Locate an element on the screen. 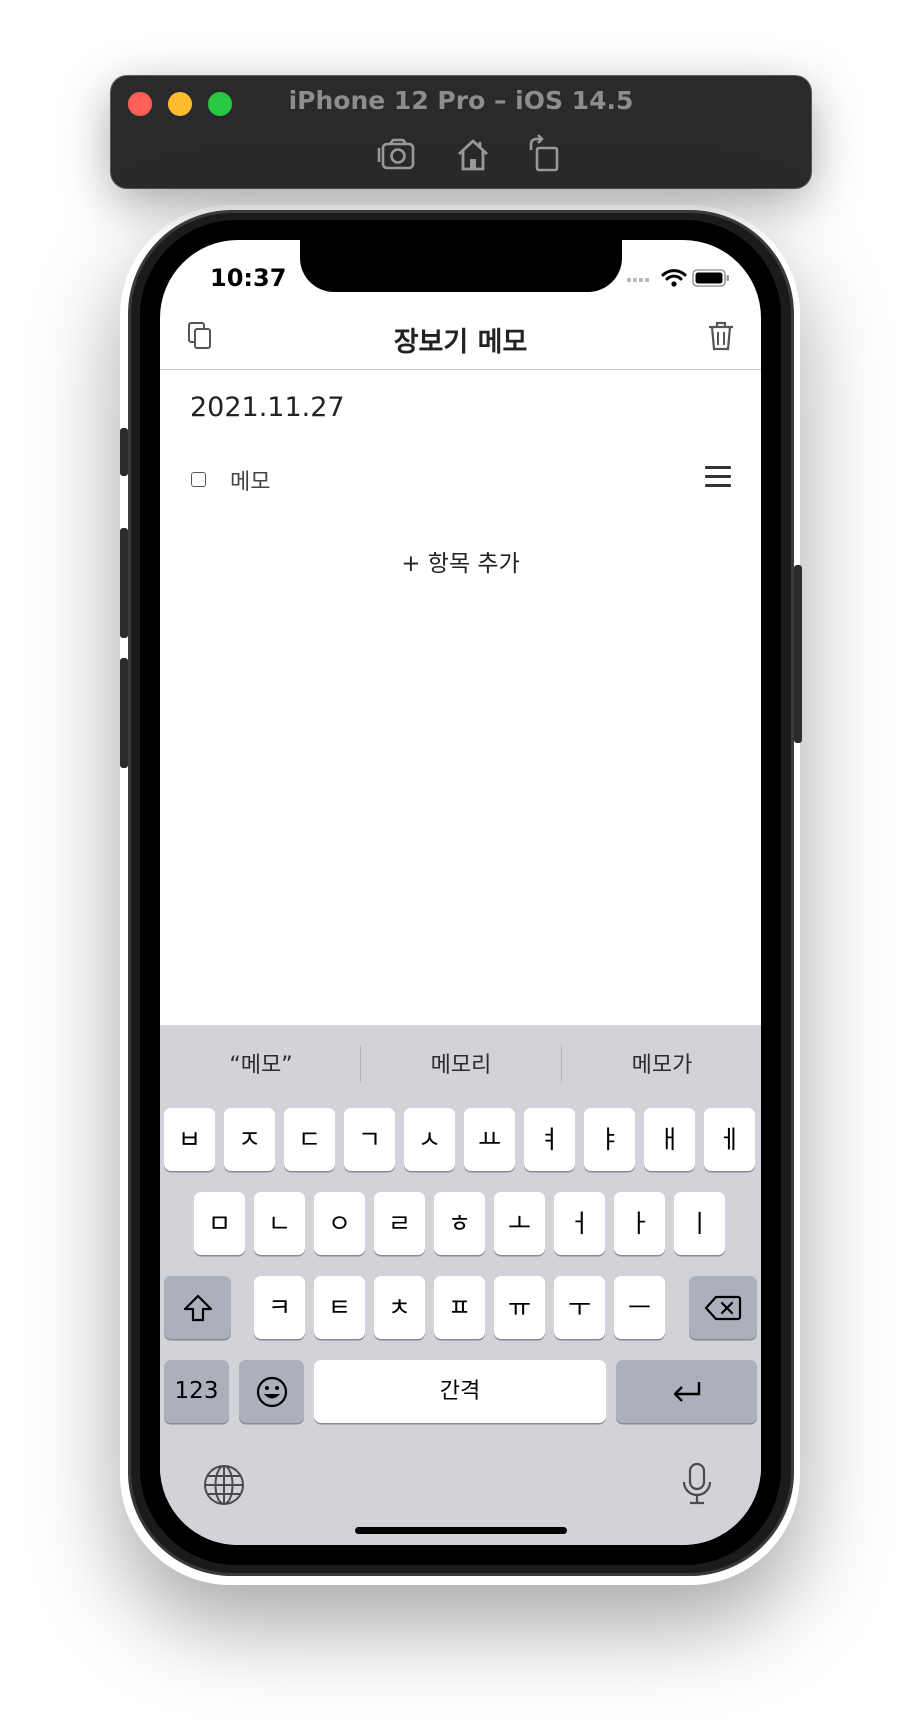 This screenshot has width=922, height=1726. backspace-key is located at coordinates (723, 1307).